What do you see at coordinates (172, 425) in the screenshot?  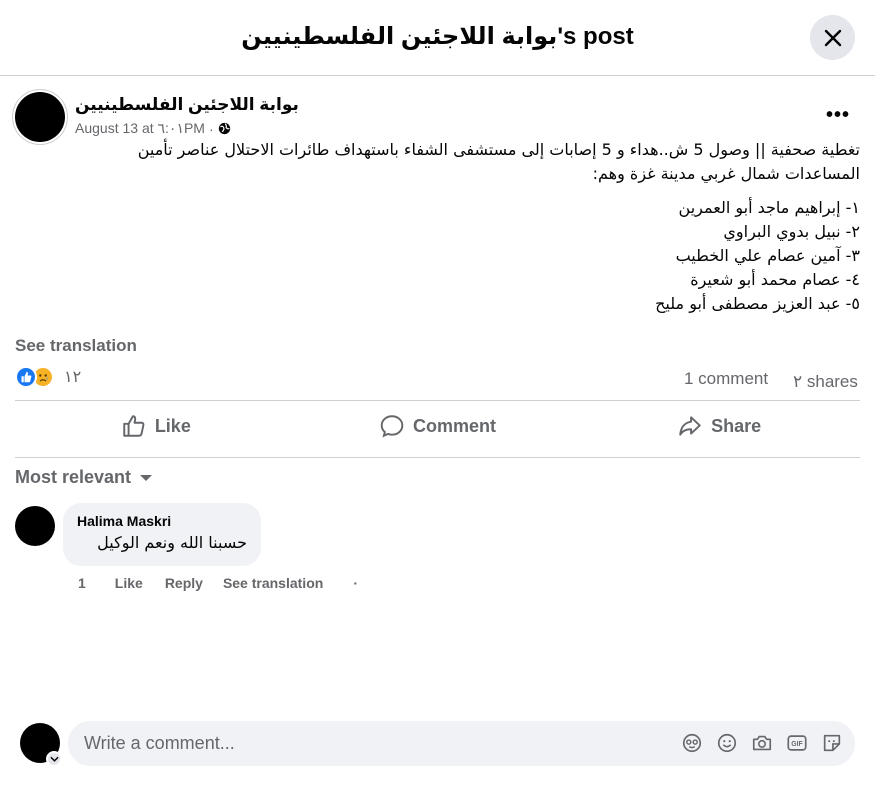 I see `like-label: Like` at bounding box center [172, 425].